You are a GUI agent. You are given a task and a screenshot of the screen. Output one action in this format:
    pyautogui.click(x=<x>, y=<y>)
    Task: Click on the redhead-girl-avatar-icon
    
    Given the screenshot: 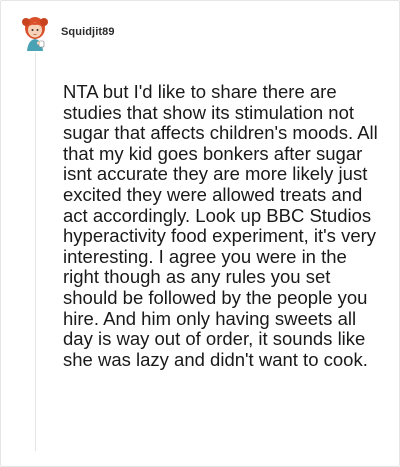 What is the action you would take?
    pyautogui.click(x=36, y=33)
    